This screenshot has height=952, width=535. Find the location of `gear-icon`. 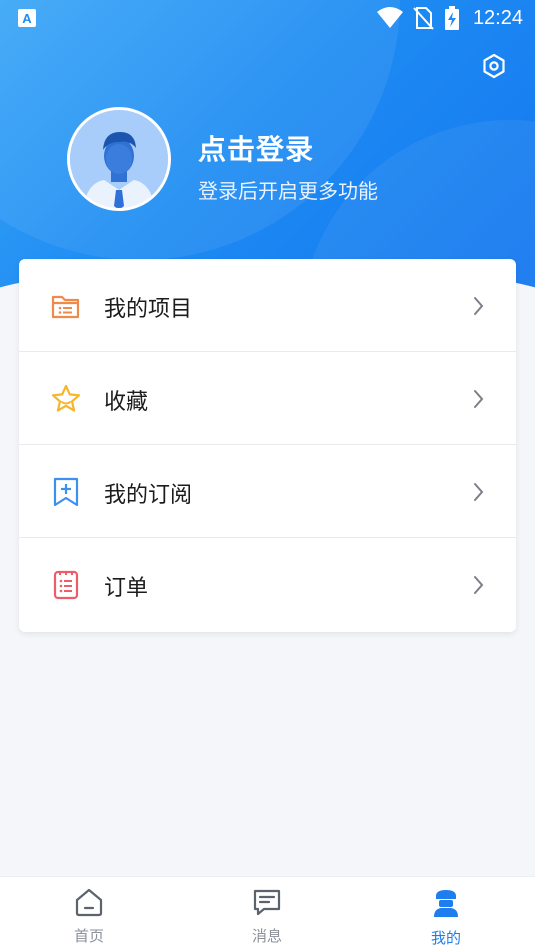

gear-icon is located at coordinates (494, 66).